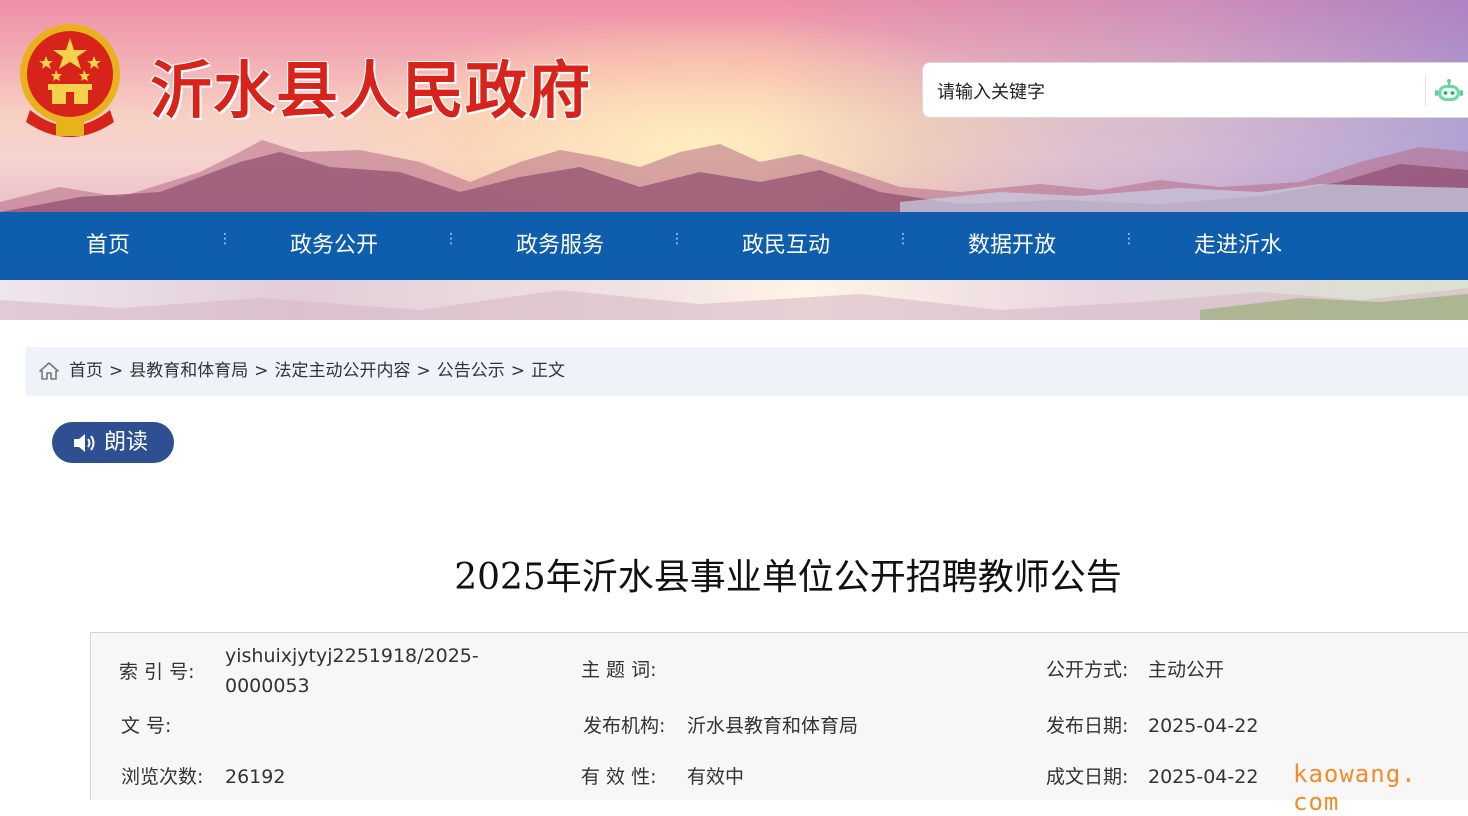  I want to click on nav-item-services: 政务服务, so click(560, 246).